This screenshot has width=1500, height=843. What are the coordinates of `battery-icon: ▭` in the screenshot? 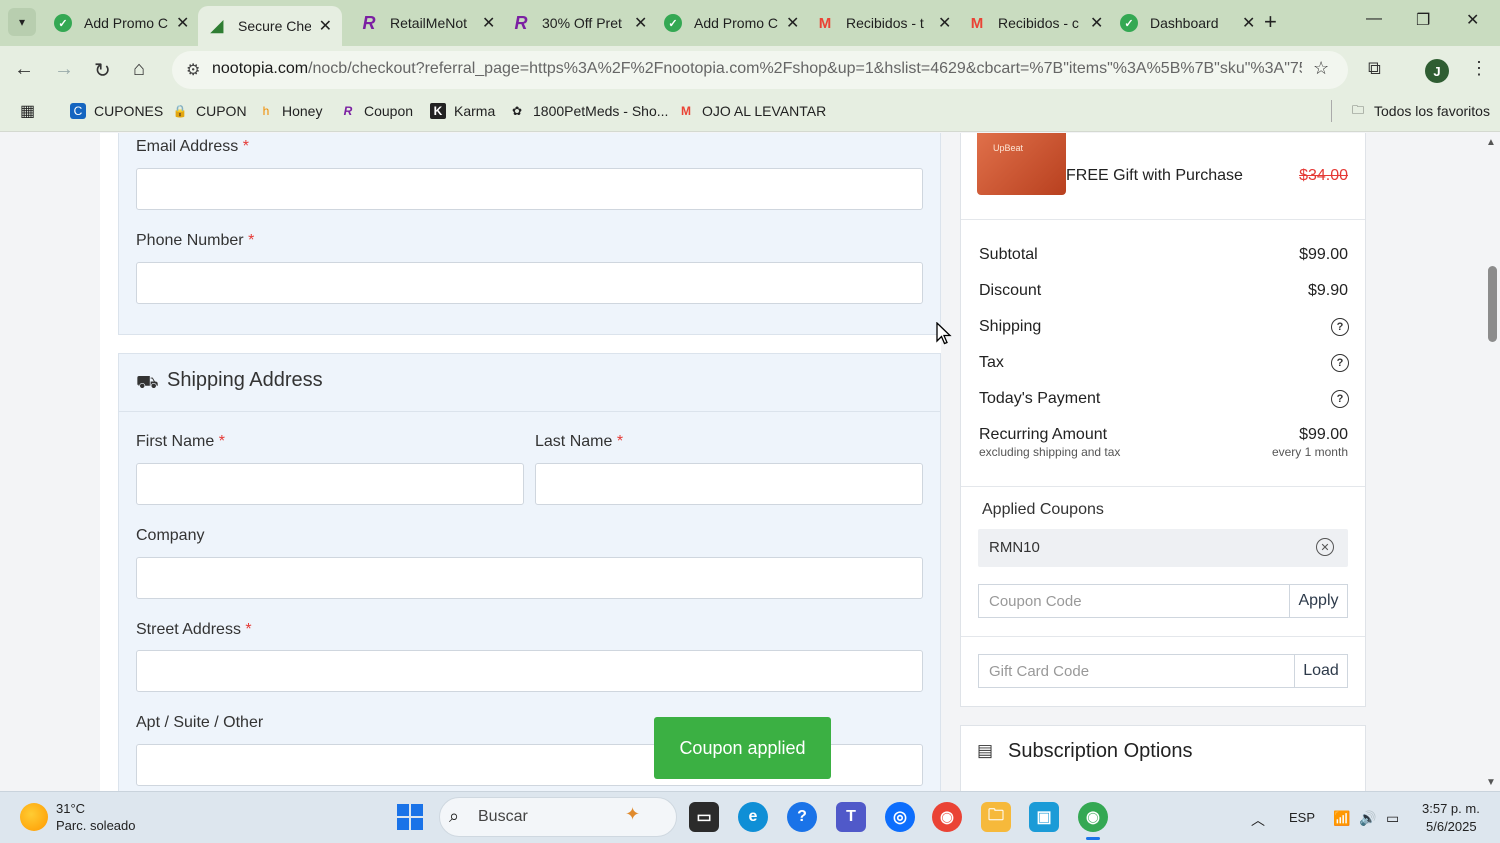 It's located at (1392, 818).